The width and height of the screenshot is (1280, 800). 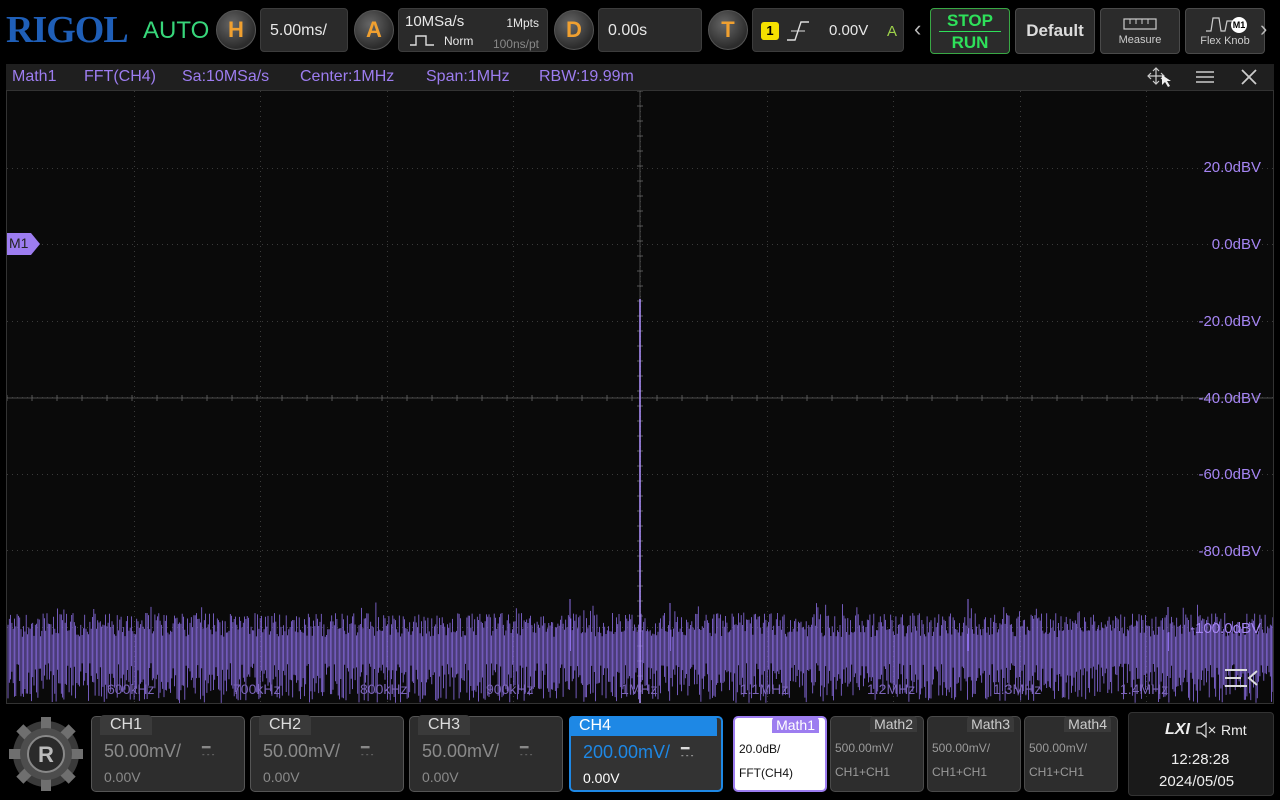 What do you see at coordinates (586, 76) in the screenshot?
I see `math-rbw: RBW:19.99m` at bounding box center [586, 76].